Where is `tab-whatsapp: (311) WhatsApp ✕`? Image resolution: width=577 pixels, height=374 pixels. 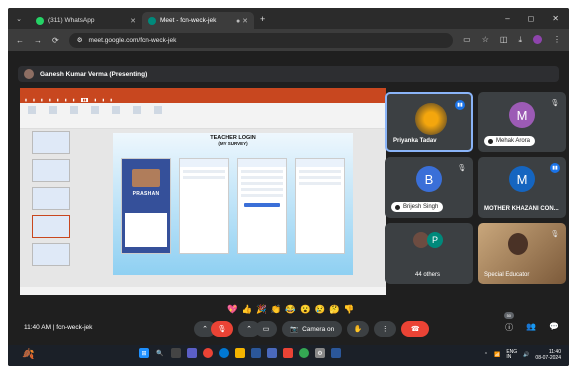 tab-whatsapp: (311) WhatsApp ✕ is located at coordinates (86, 20).